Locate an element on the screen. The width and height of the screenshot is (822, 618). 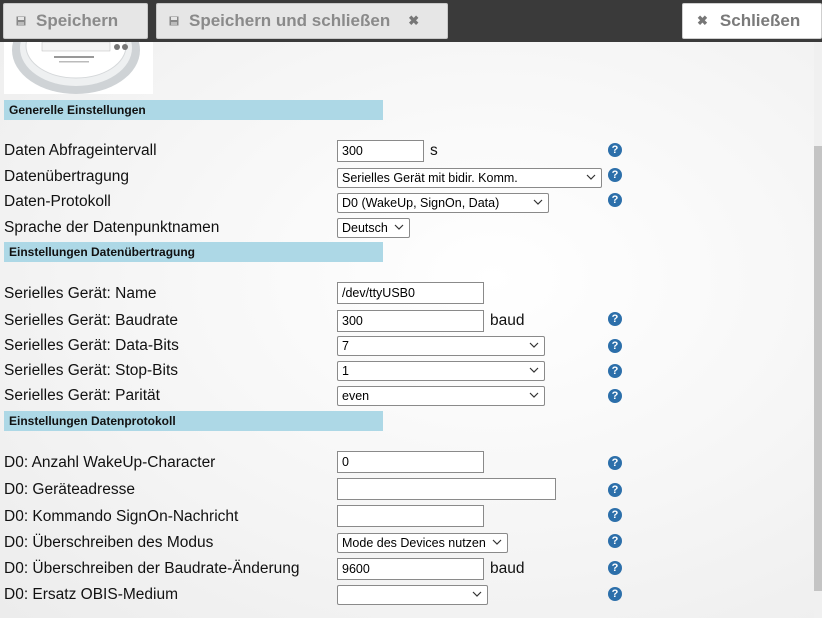
save-button-label: Speichern is located at coordinates (77, 20).